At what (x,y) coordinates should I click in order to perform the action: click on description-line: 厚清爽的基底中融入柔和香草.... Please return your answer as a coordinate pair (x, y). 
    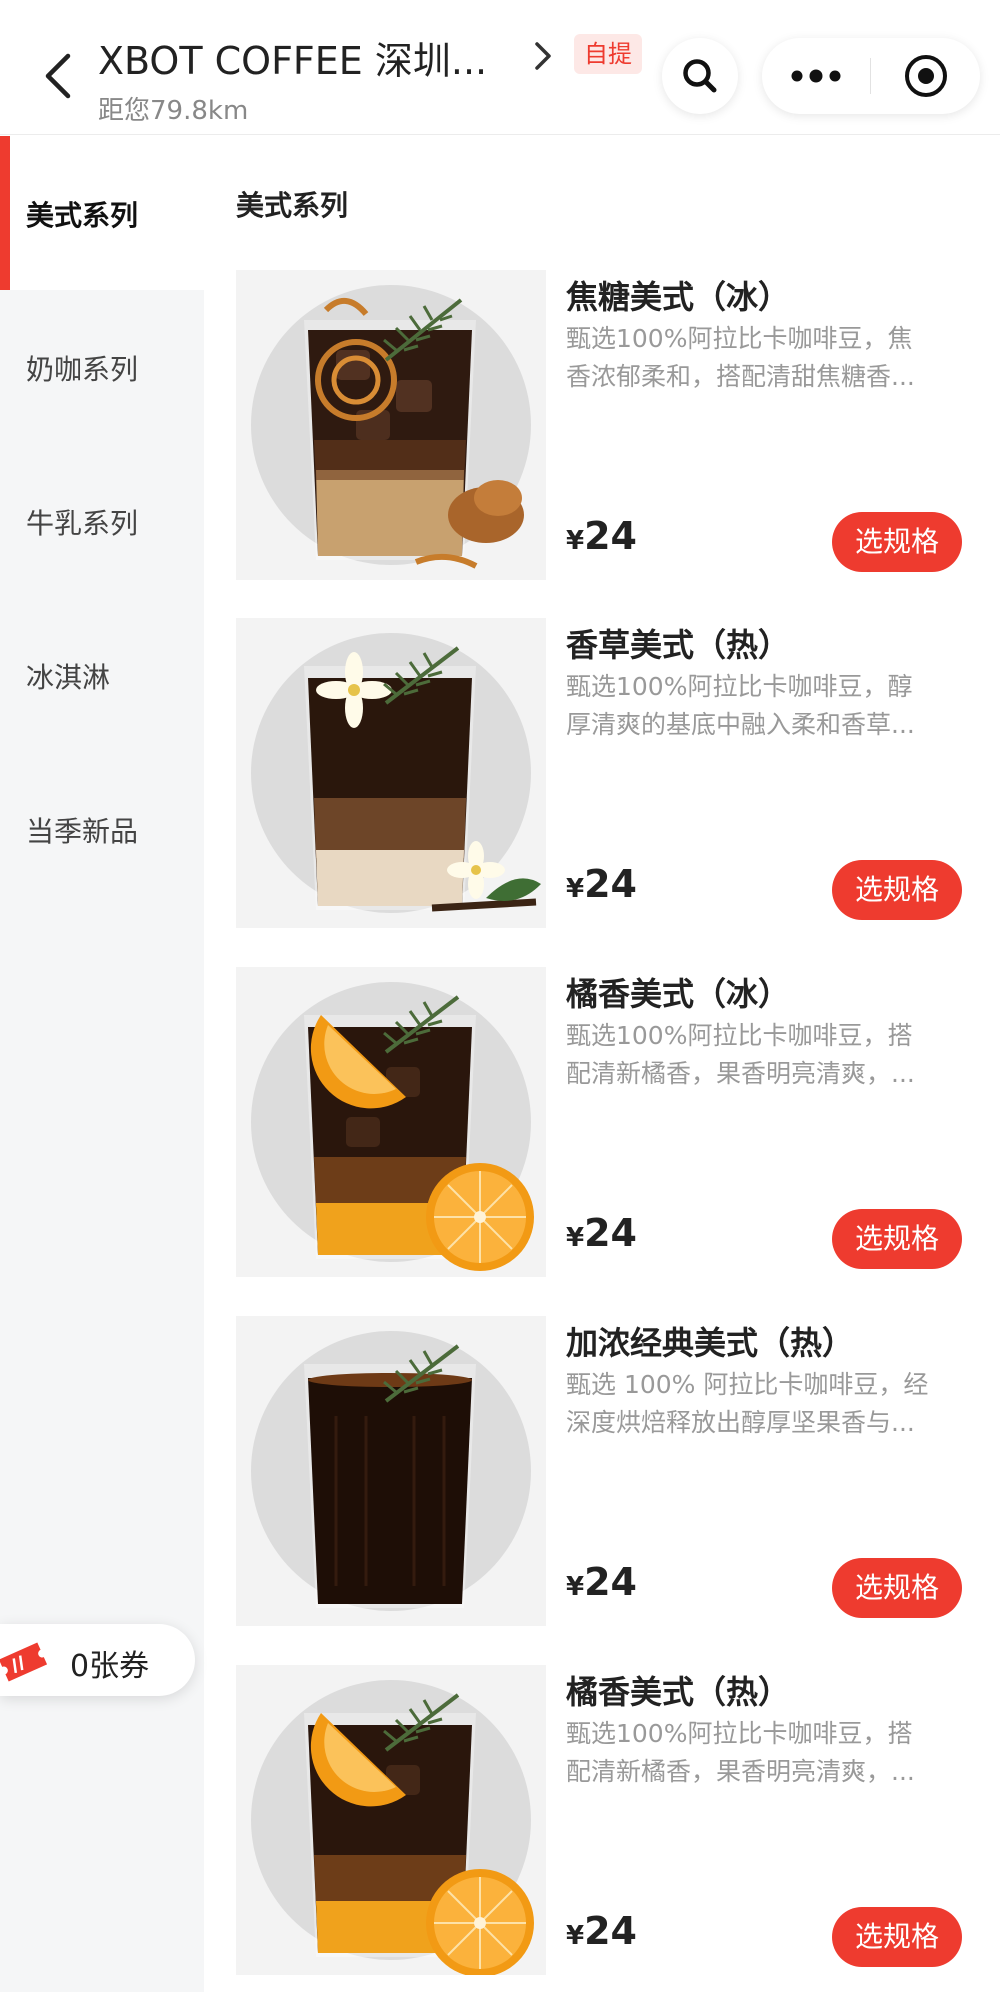
    Looking at the image, I should click on (740, 724).